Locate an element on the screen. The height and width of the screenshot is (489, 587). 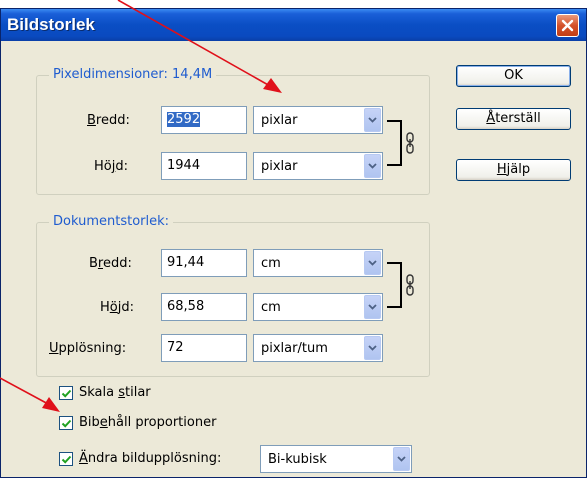
help-button: Hjälp is located at coordinates (513, 170).